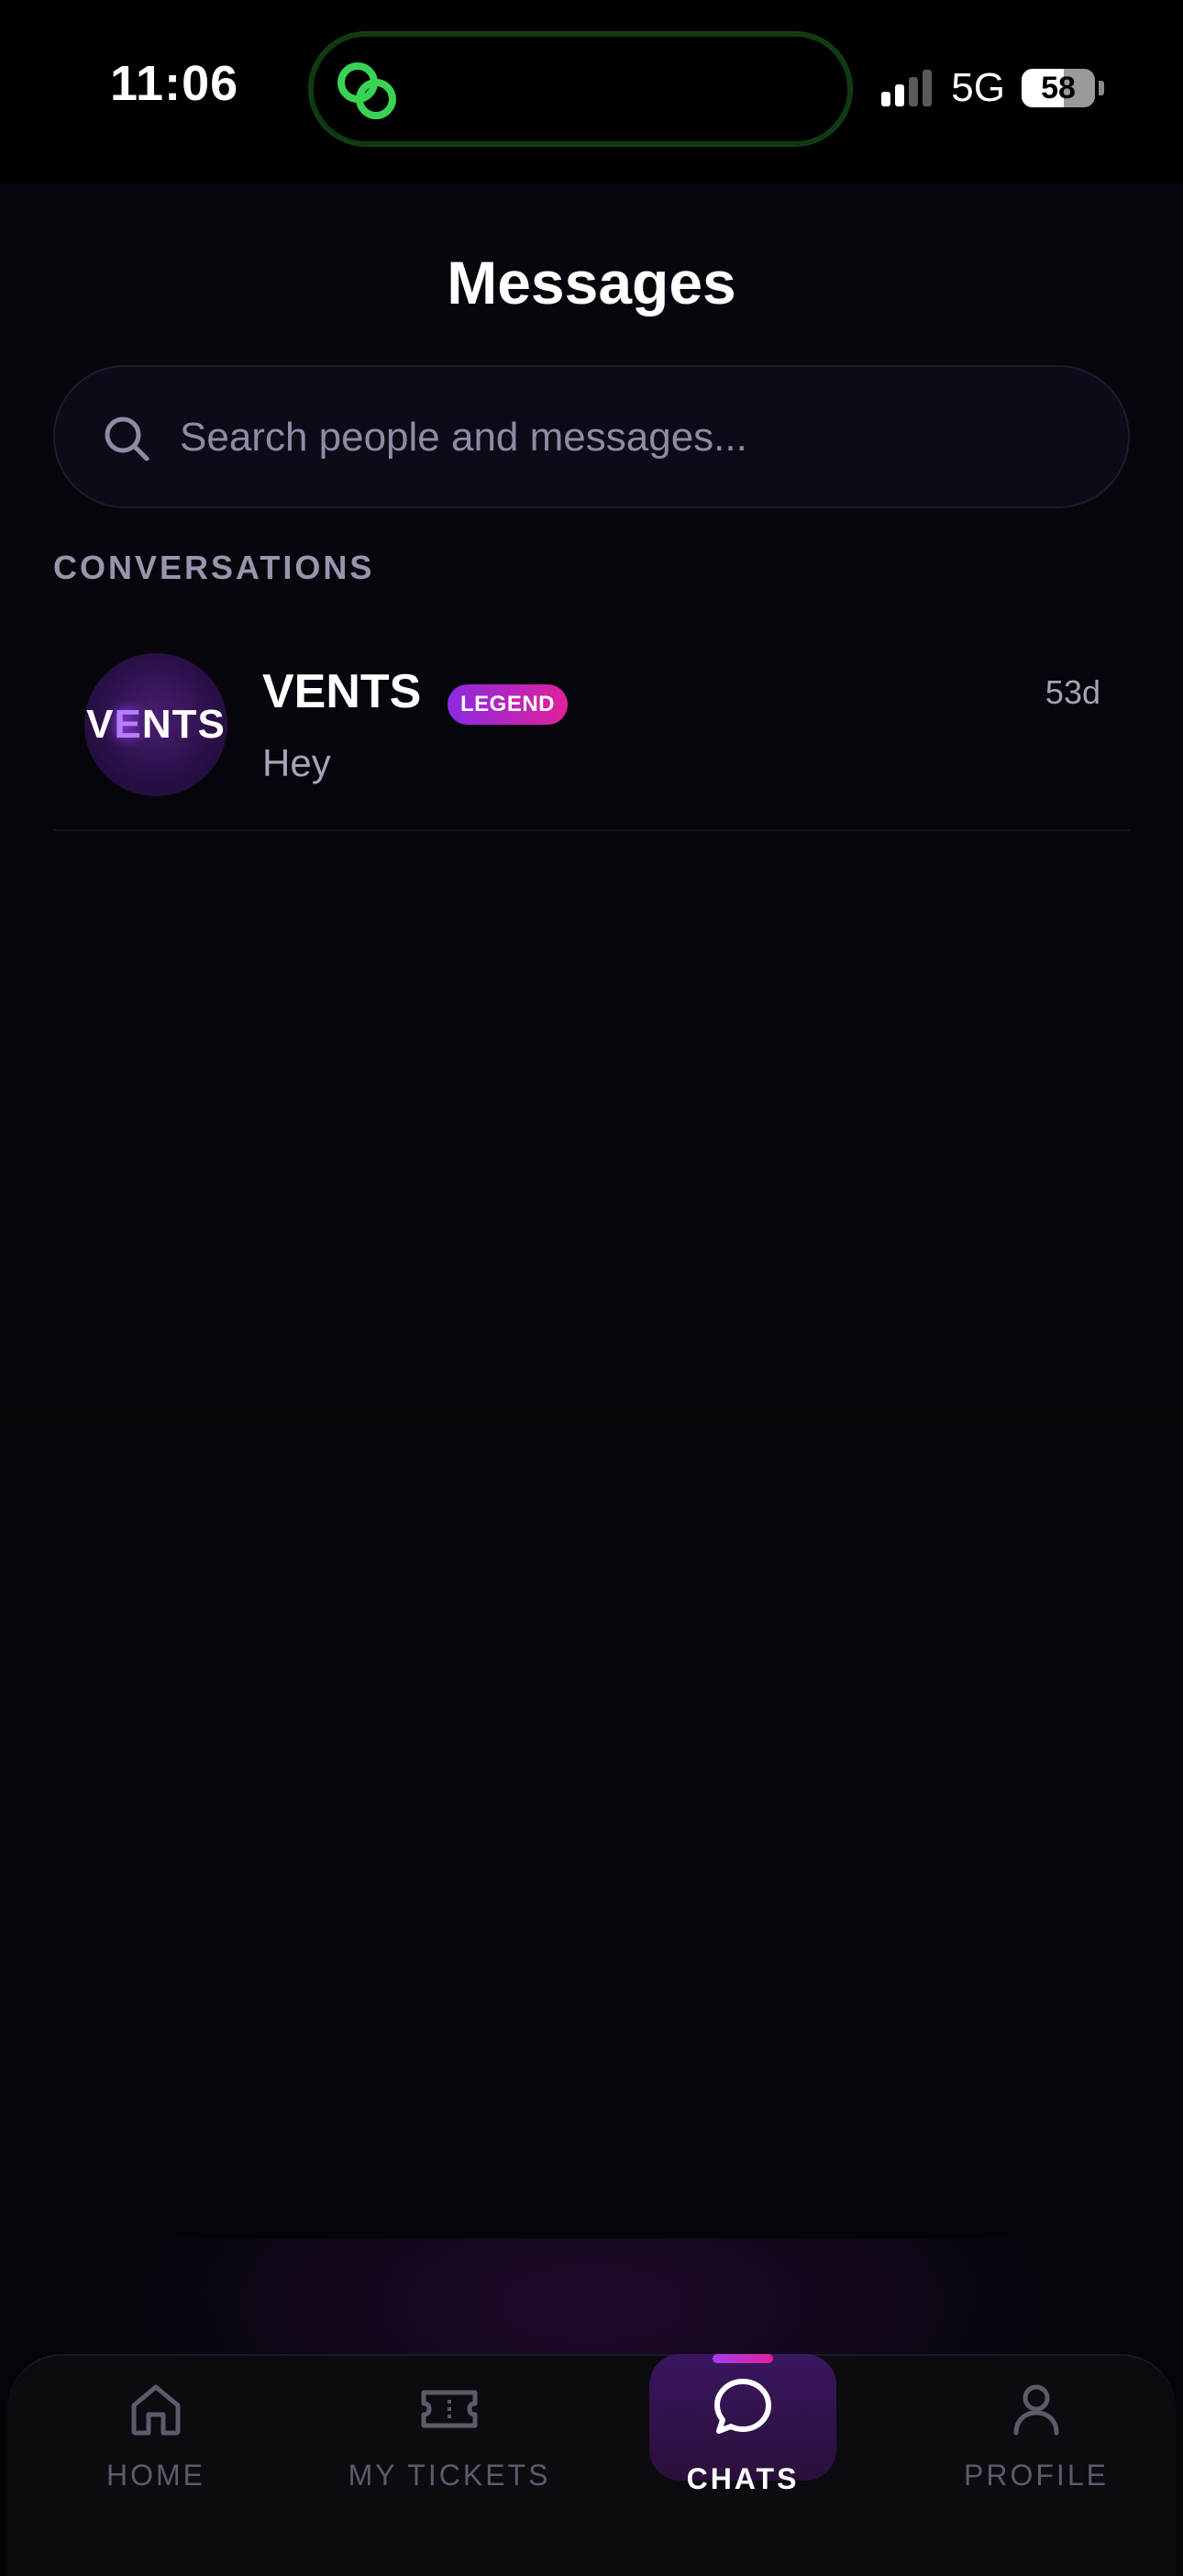  What do you see at coordinates (743, 2460) in the screenshot?
I see `nav-item-chats: CHATS` at bounding box center [743, 2460].